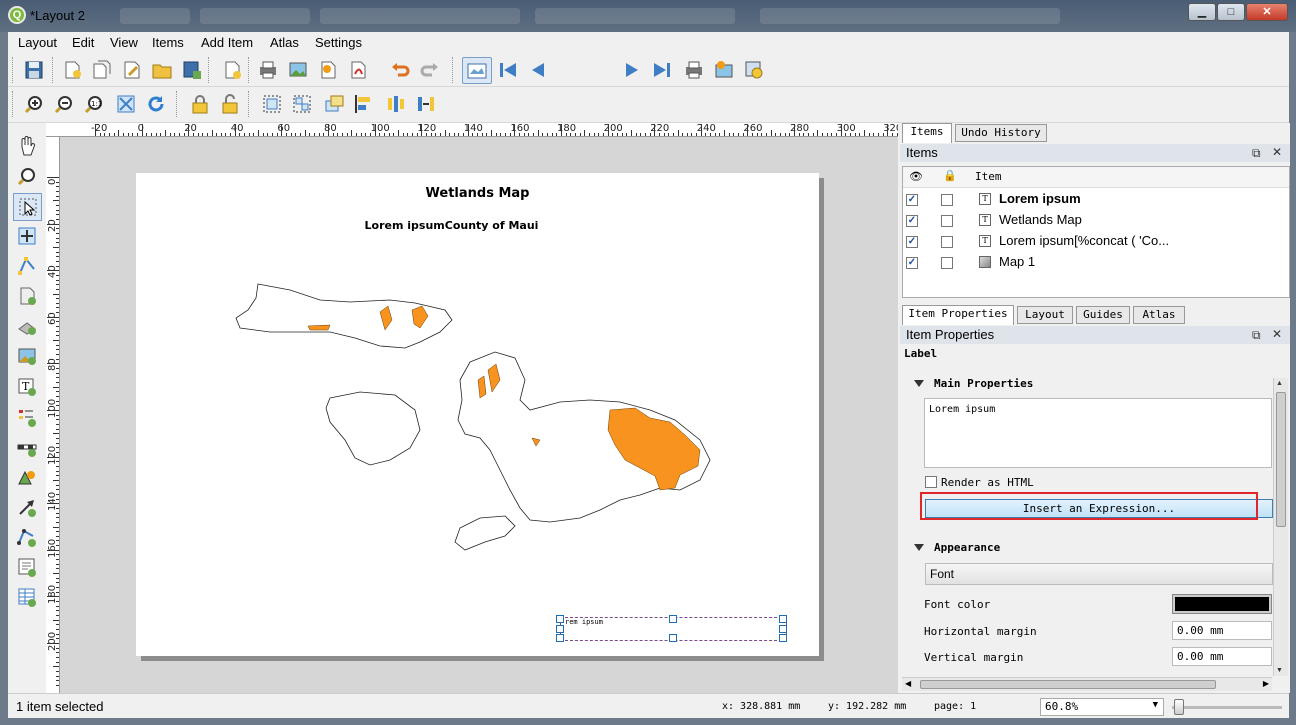 Image resolution: width=1296 pixels, height=725 pixels. I want to click on add-picture-icon, so click(27, 356).